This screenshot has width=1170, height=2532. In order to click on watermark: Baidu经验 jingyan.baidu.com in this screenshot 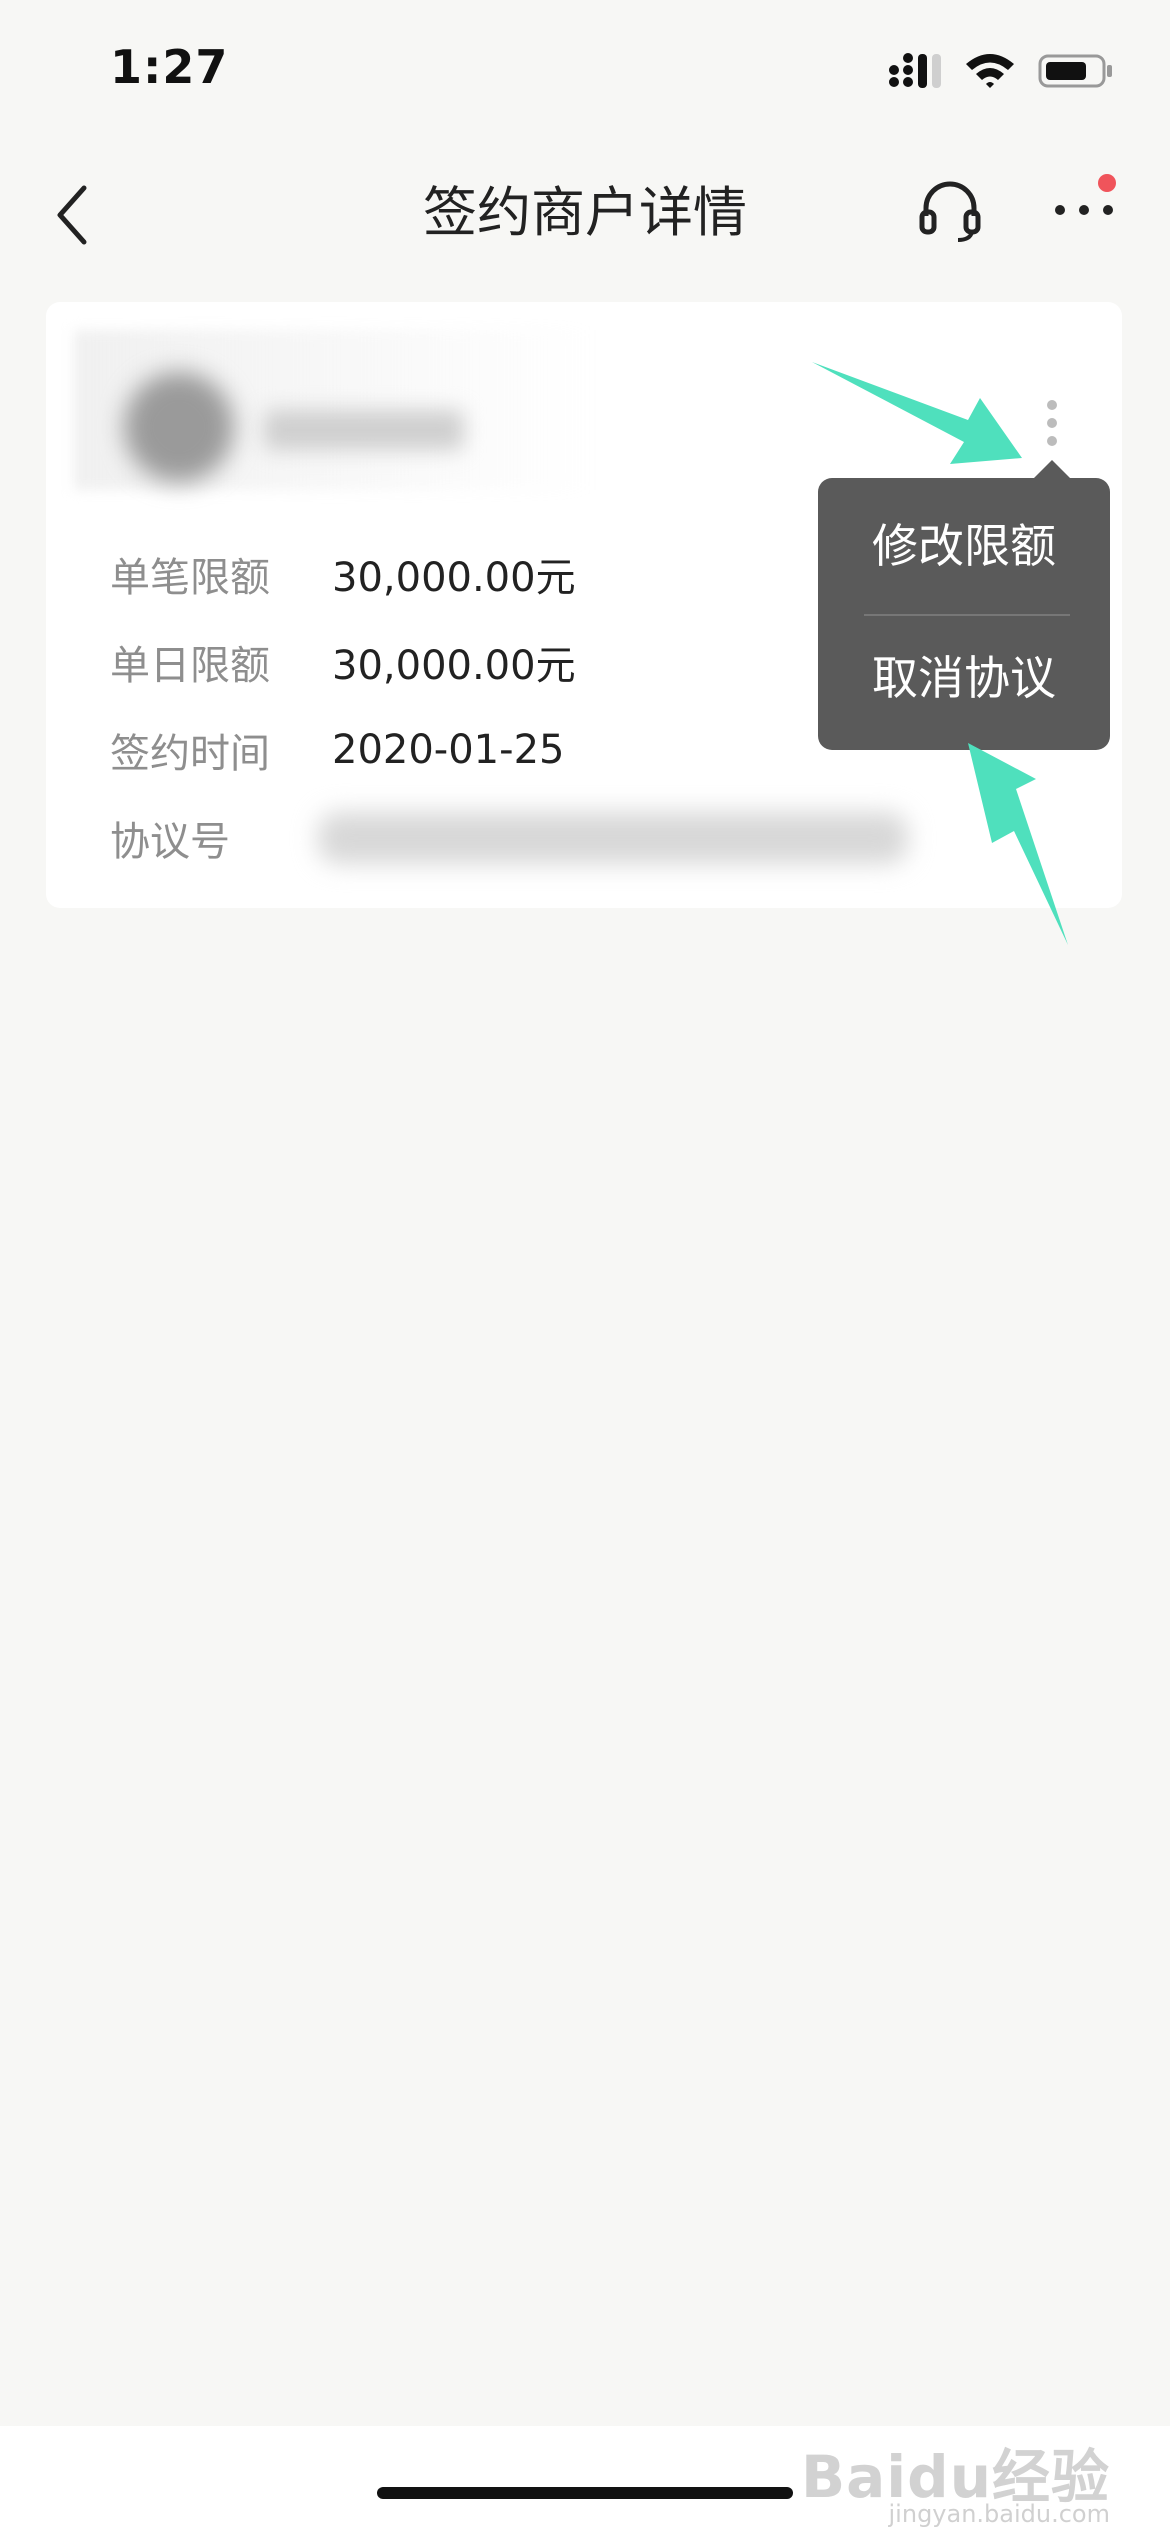, I will do `click(955, 2479)`.